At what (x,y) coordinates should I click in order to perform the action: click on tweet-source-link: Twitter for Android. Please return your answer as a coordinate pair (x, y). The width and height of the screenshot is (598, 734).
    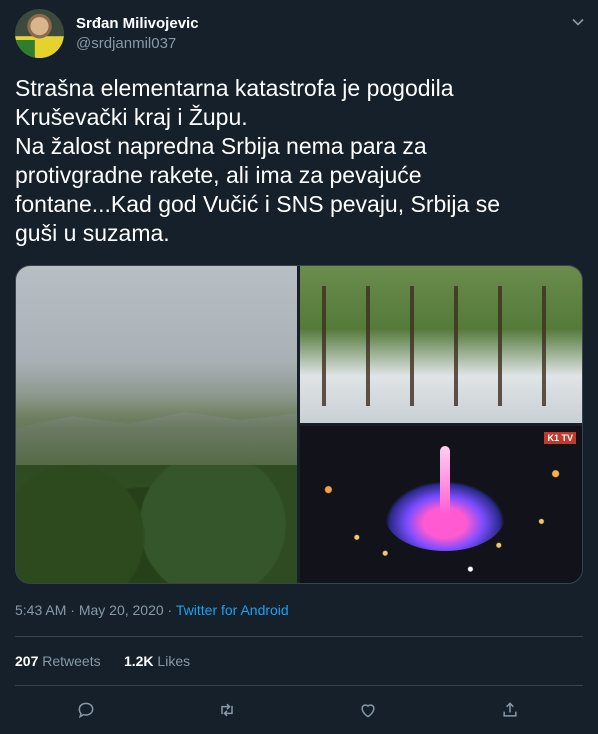
    Looking at the image, I should click on (232, 610).